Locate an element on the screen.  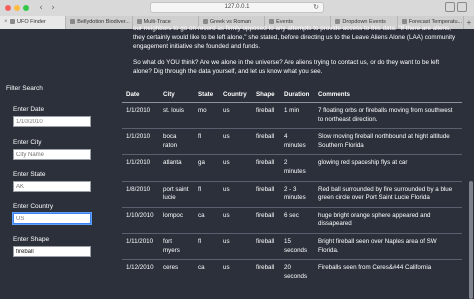
country-input is located at coordinates (52, 218).